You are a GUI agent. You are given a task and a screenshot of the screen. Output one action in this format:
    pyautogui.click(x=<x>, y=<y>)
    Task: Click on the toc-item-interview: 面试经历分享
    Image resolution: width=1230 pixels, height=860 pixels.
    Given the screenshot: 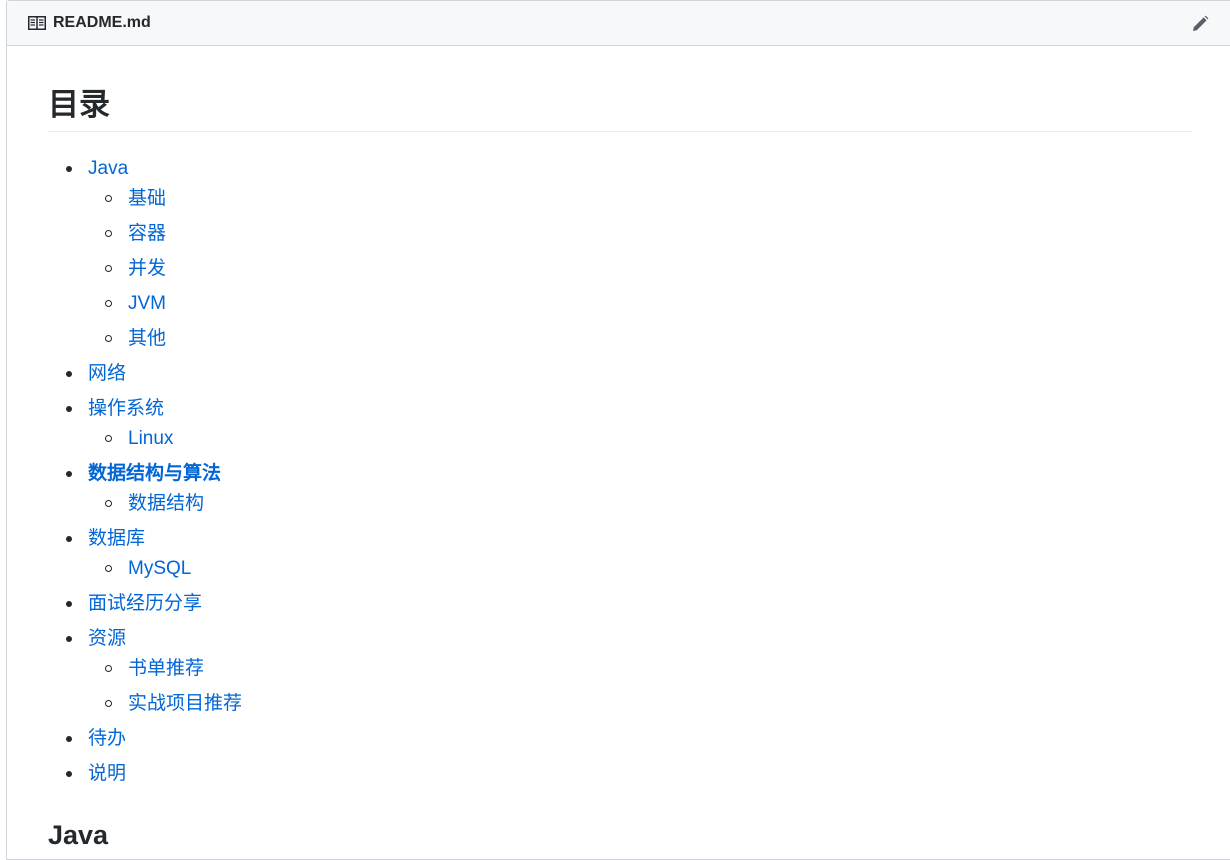 What is the action you would take?
    pyautogui.click(x=145, y=603)
    